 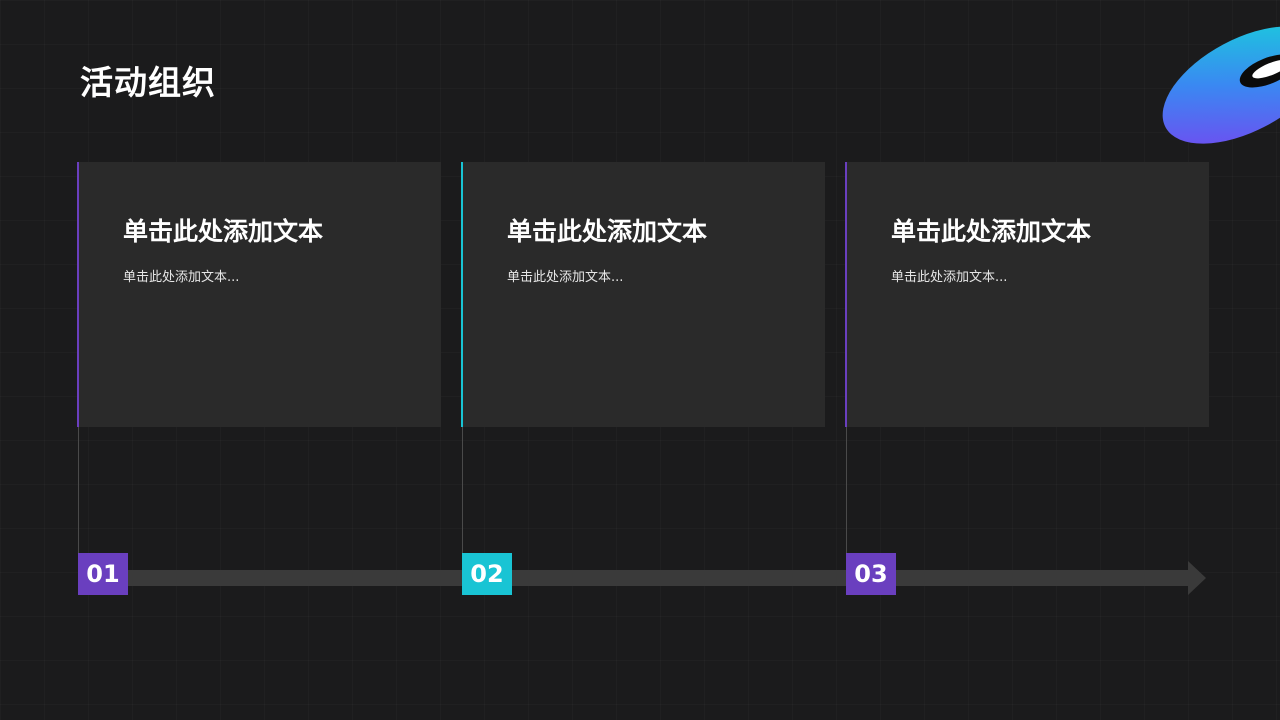 What do you see at coordinates (103, 574) in the screenshot?
I see `step-badge-1: 01` at bounding box center [103, 574].